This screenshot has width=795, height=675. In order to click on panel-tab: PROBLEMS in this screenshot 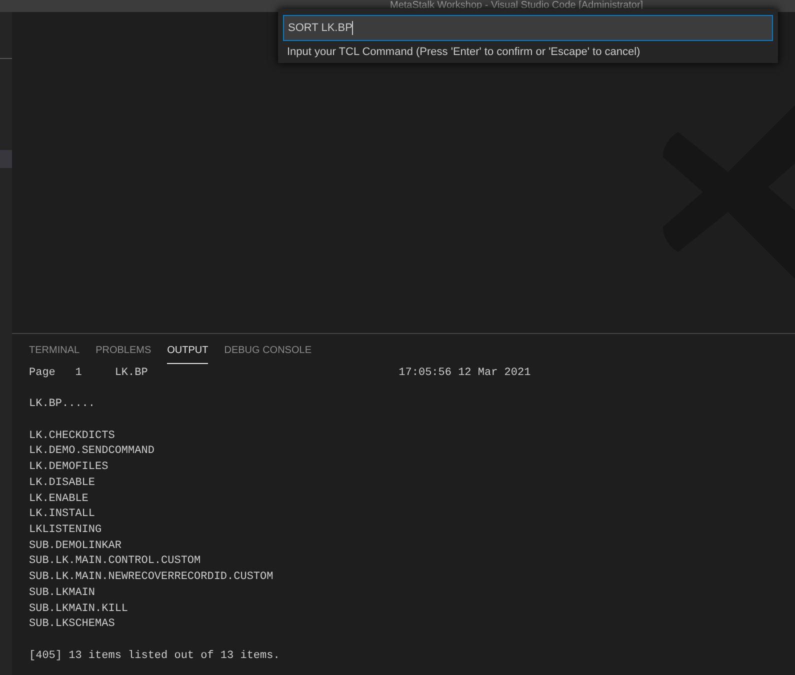, I will do `click(124, 353)`.